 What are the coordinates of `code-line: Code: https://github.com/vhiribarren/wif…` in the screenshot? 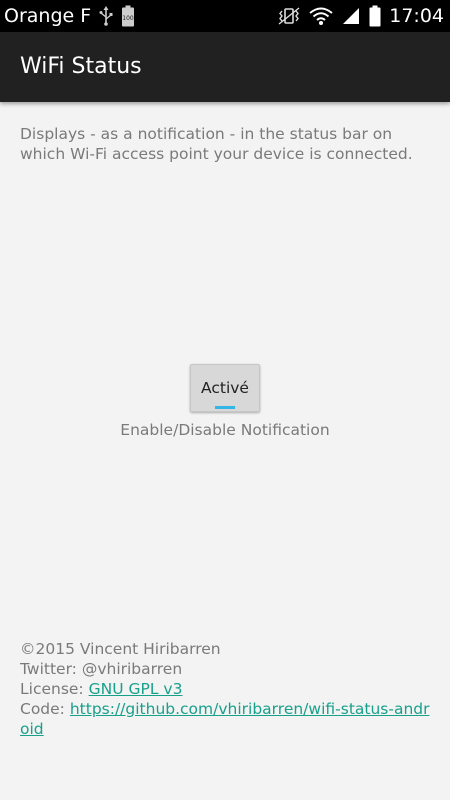 It's located at (226, 719).